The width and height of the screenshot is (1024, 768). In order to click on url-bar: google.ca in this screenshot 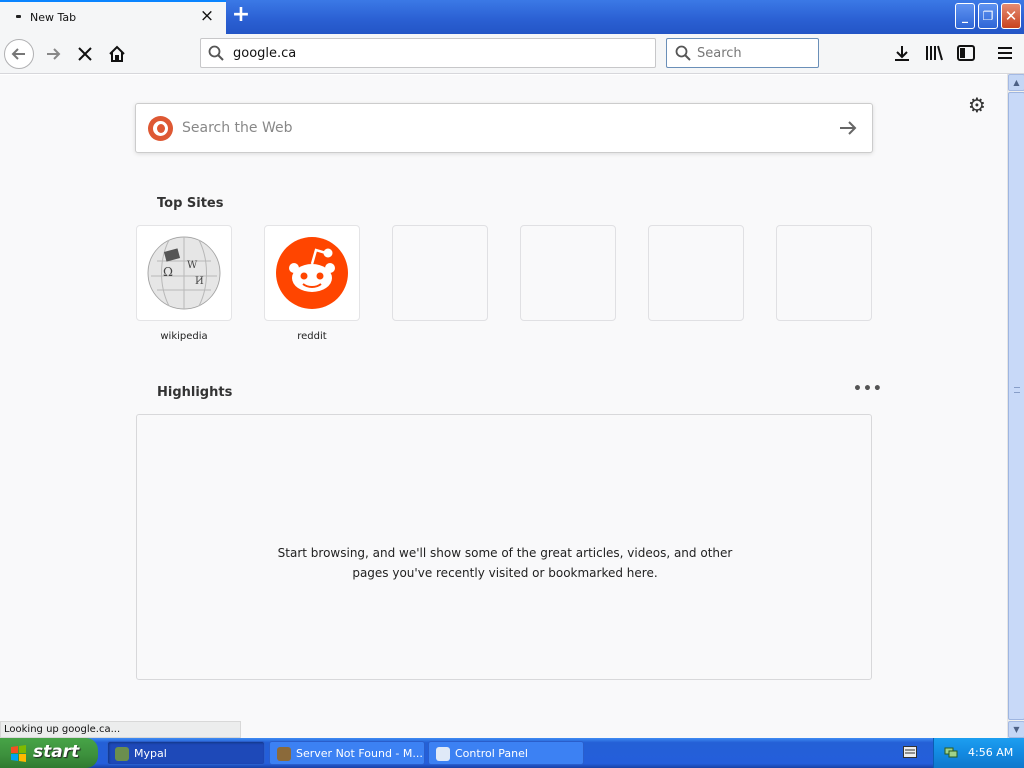, I will do `click(428, 53)`.